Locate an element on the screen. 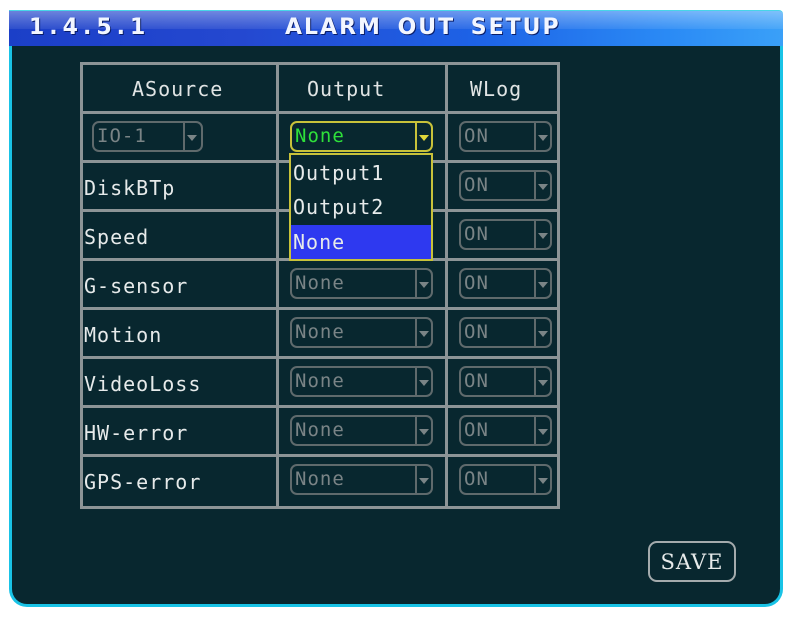 The image size is (795, 620). wlog-select-row-2: ON is located at coordinates (505, 185).